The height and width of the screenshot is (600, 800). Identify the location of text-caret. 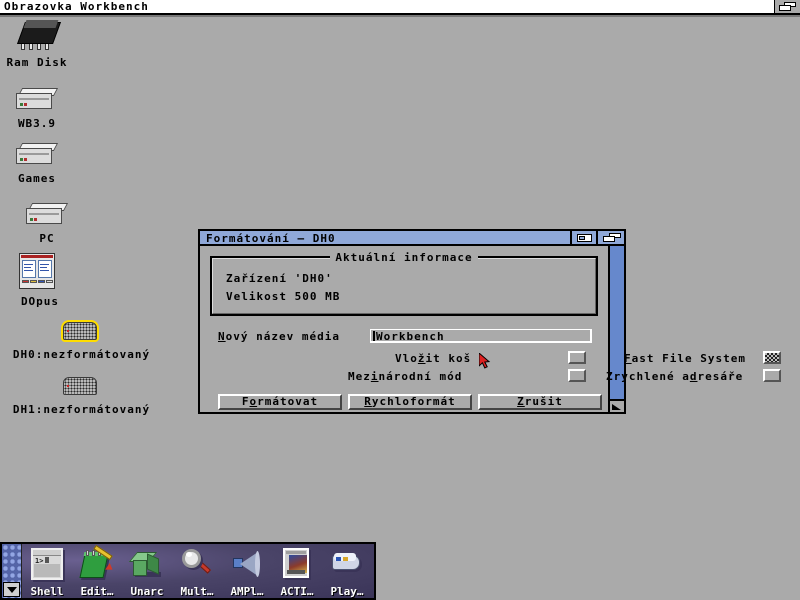
(374, 336).